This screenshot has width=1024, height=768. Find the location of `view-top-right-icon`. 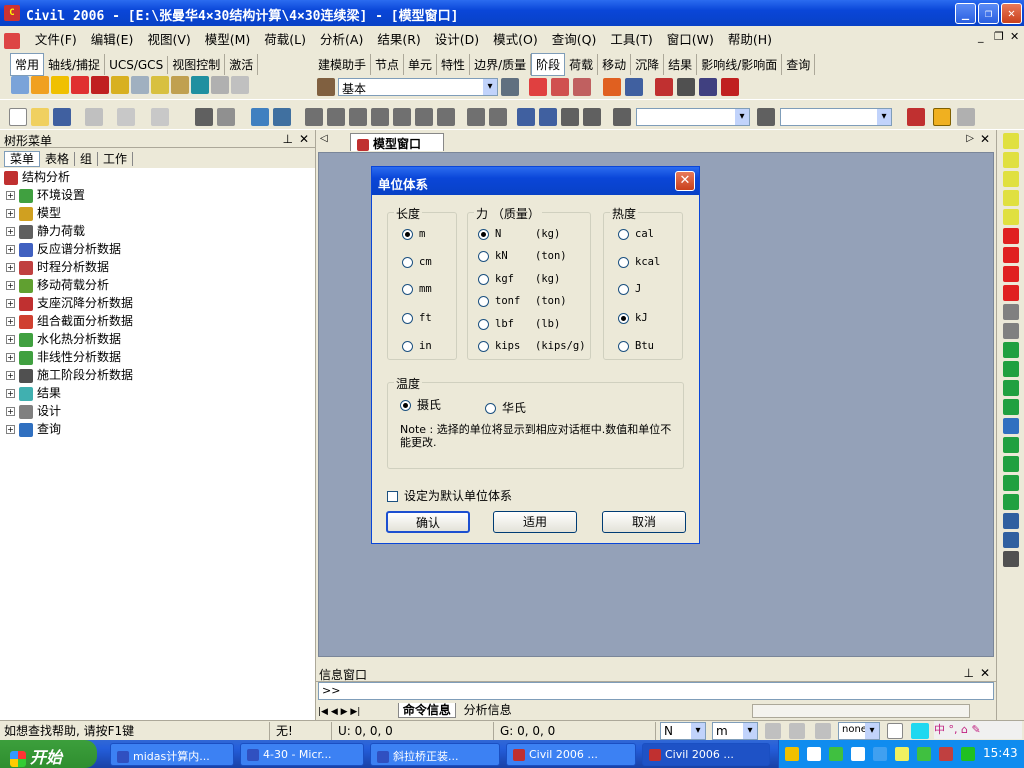

view-top-right-icon is located at coordinates (1010, 388).